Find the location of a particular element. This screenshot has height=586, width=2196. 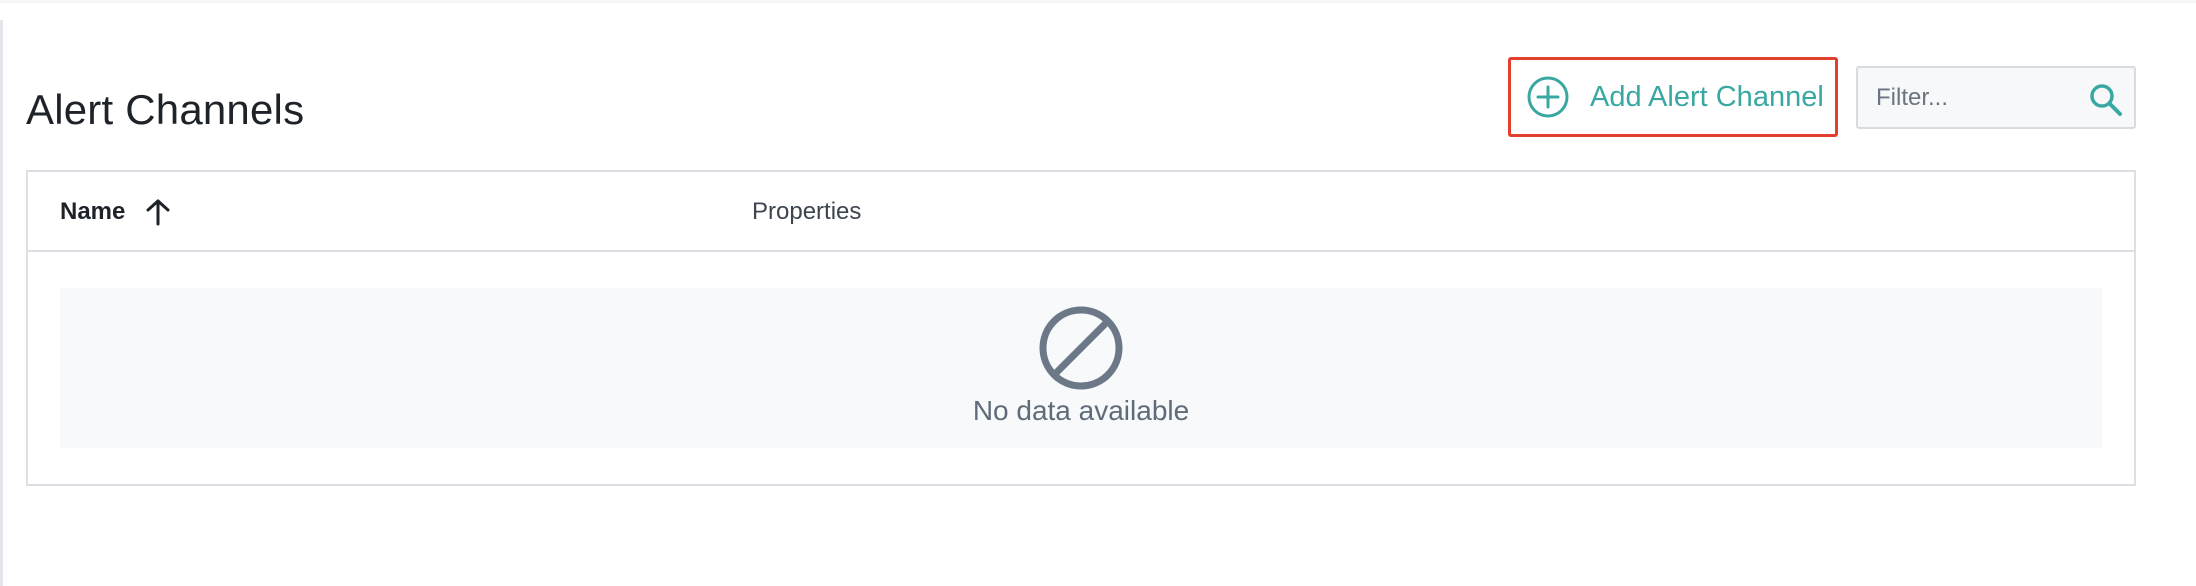

filter-field is located at coordinates (1996, 97).